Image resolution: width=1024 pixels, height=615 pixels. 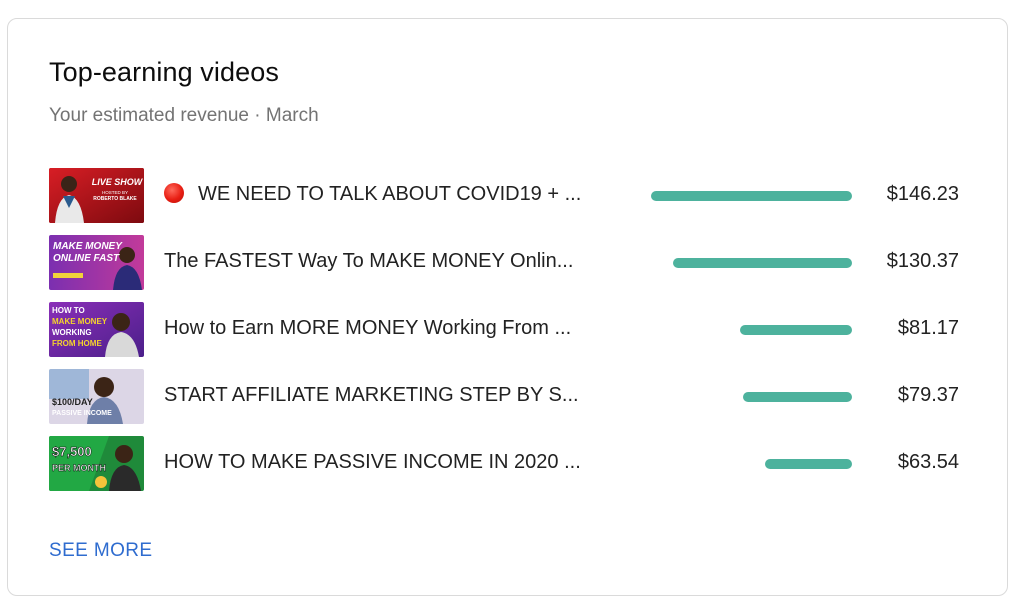 What do you see at coordinates (164, 72) in the screenshot?
I see `card-title: Top-earning videos` at bounding box center [164, 72].